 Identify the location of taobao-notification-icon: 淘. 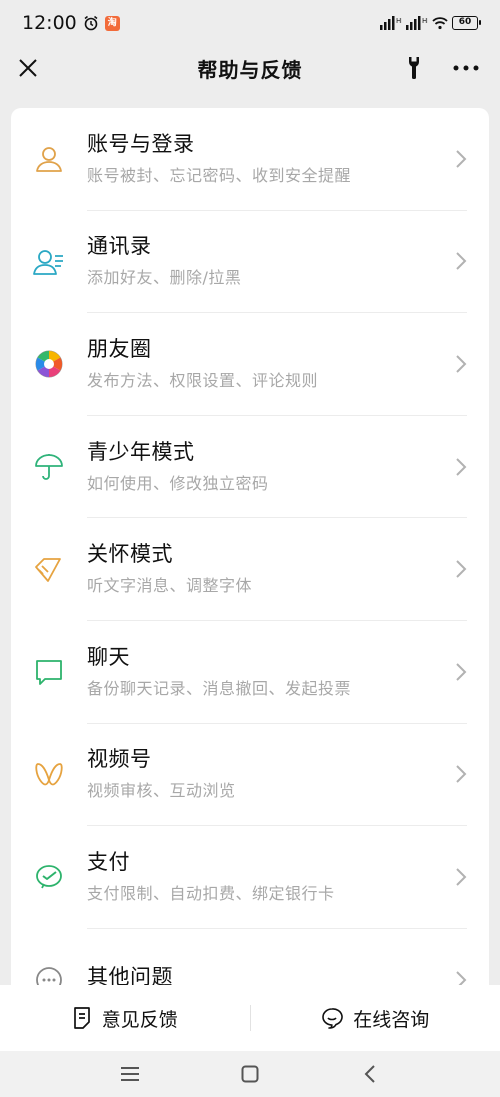
(112, 23).